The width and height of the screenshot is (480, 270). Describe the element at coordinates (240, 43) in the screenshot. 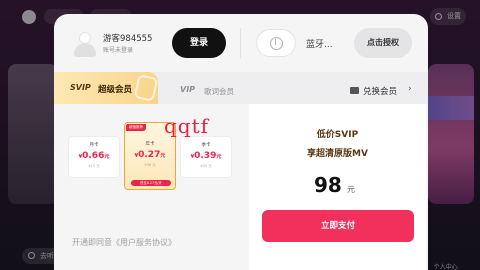

I see `header-divider` at that location.